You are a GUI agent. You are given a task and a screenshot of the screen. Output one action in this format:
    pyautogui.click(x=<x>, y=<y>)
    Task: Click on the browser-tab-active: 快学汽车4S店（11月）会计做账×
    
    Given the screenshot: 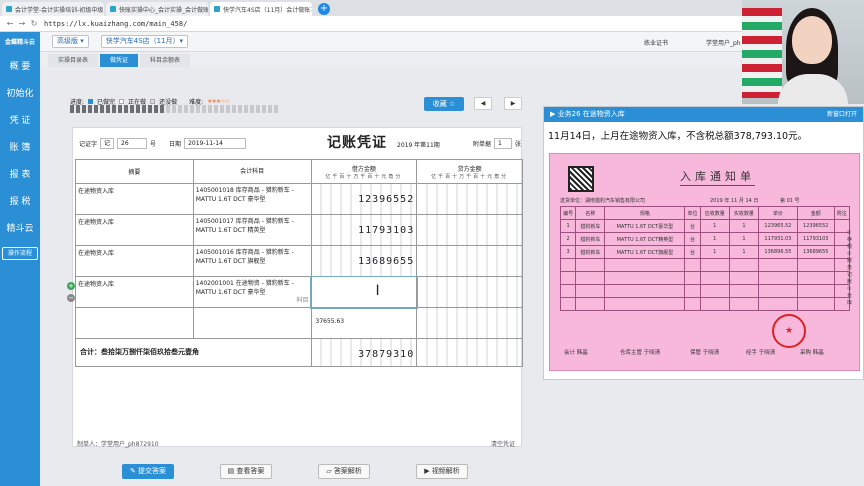 What is the action you would take?
    pyautogui.click(x=261, y=9)
    